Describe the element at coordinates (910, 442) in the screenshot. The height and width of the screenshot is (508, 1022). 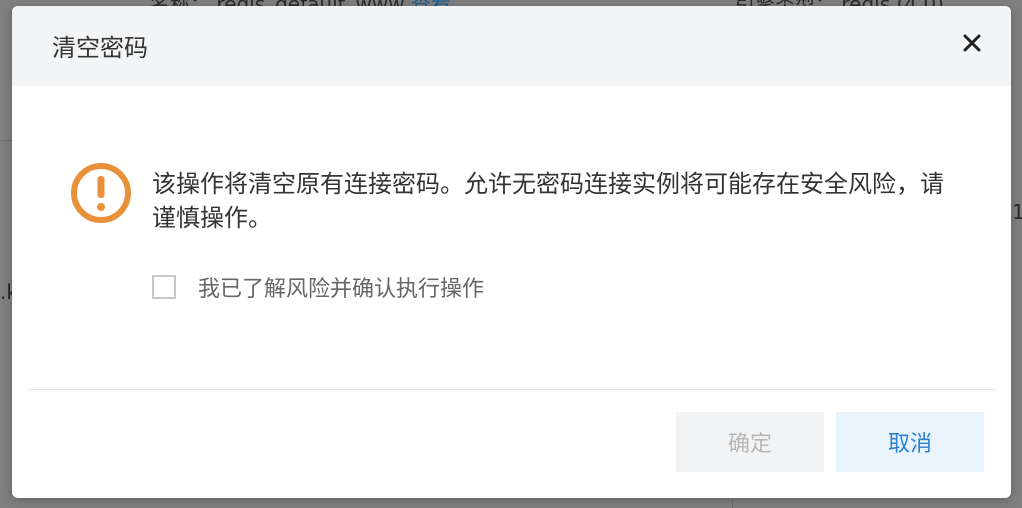
I see `cancel-button: 取消` at that location.